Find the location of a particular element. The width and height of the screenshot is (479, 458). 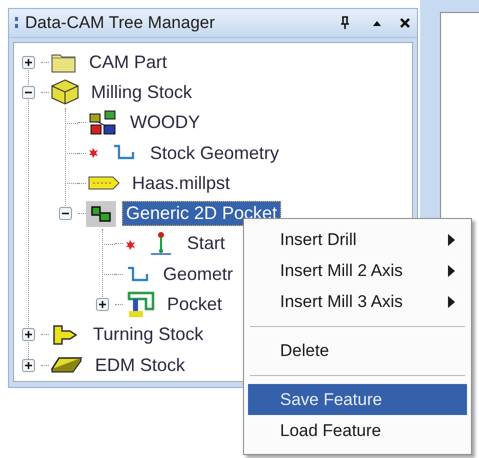

menu-item: Insert Mill 3 Axis is located at coordinates (357, 301).